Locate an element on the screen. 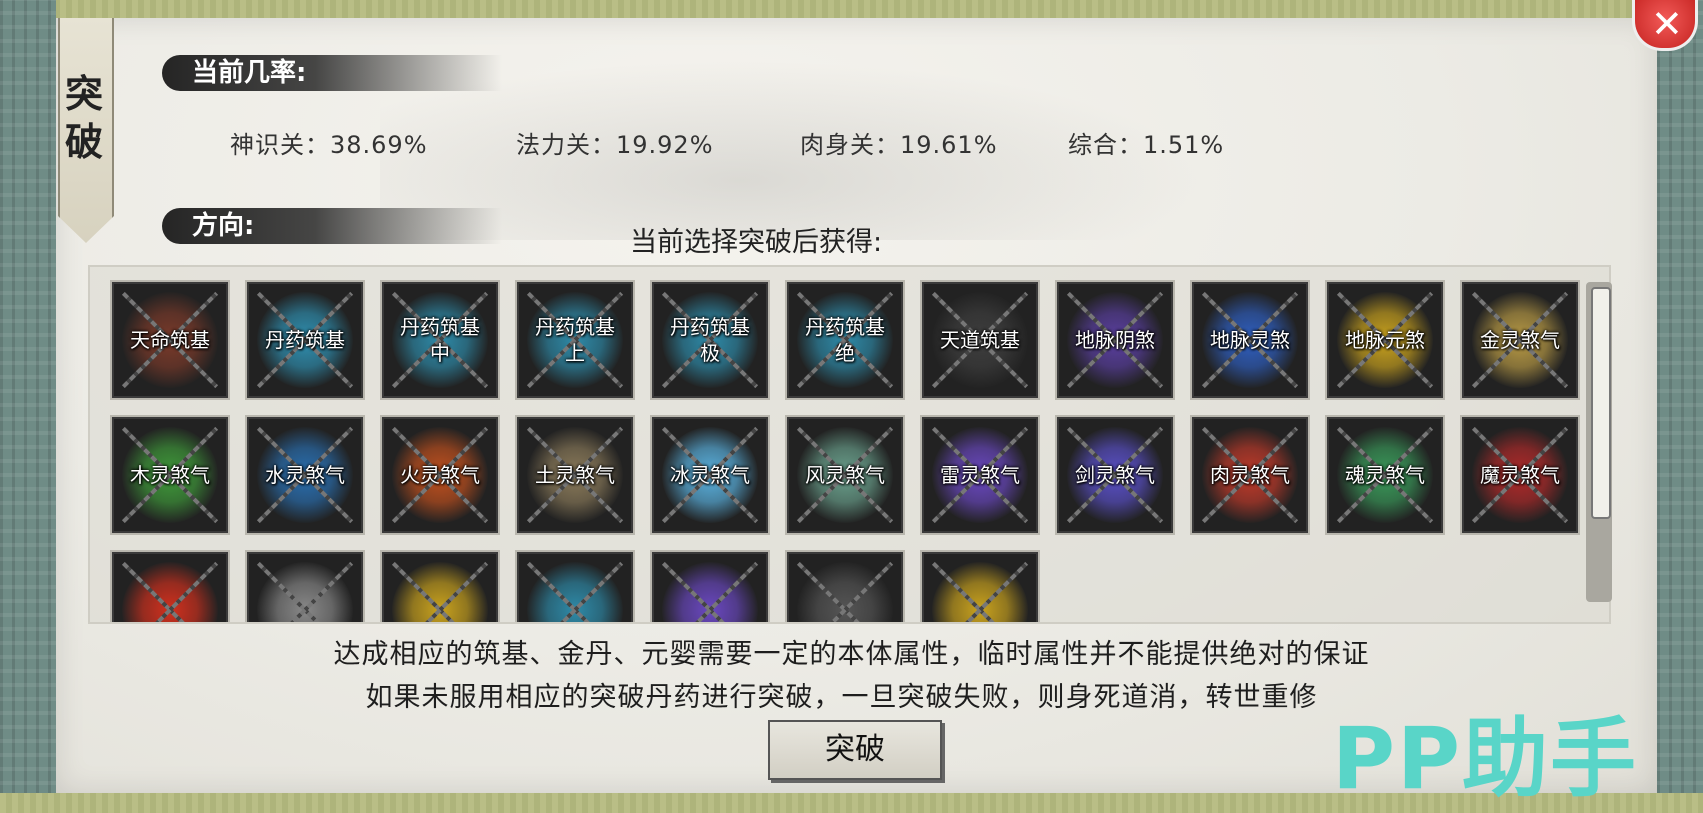 Image resolution: width=1703 pixels, height=813 pixels. item-slot: 天道筑基 is located at coordinates (980, 340).